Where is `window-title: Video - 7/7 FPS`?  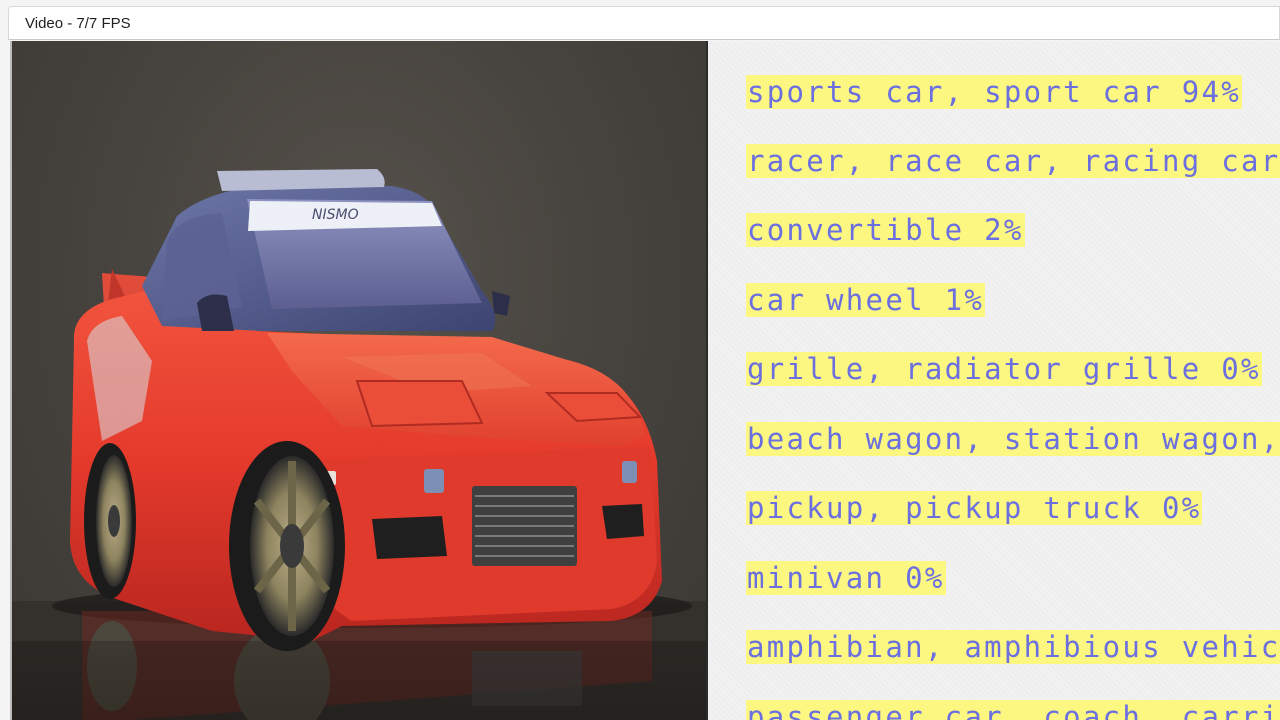 window-title: Video - 7/7 FPS is located at coordinates (78, 23).